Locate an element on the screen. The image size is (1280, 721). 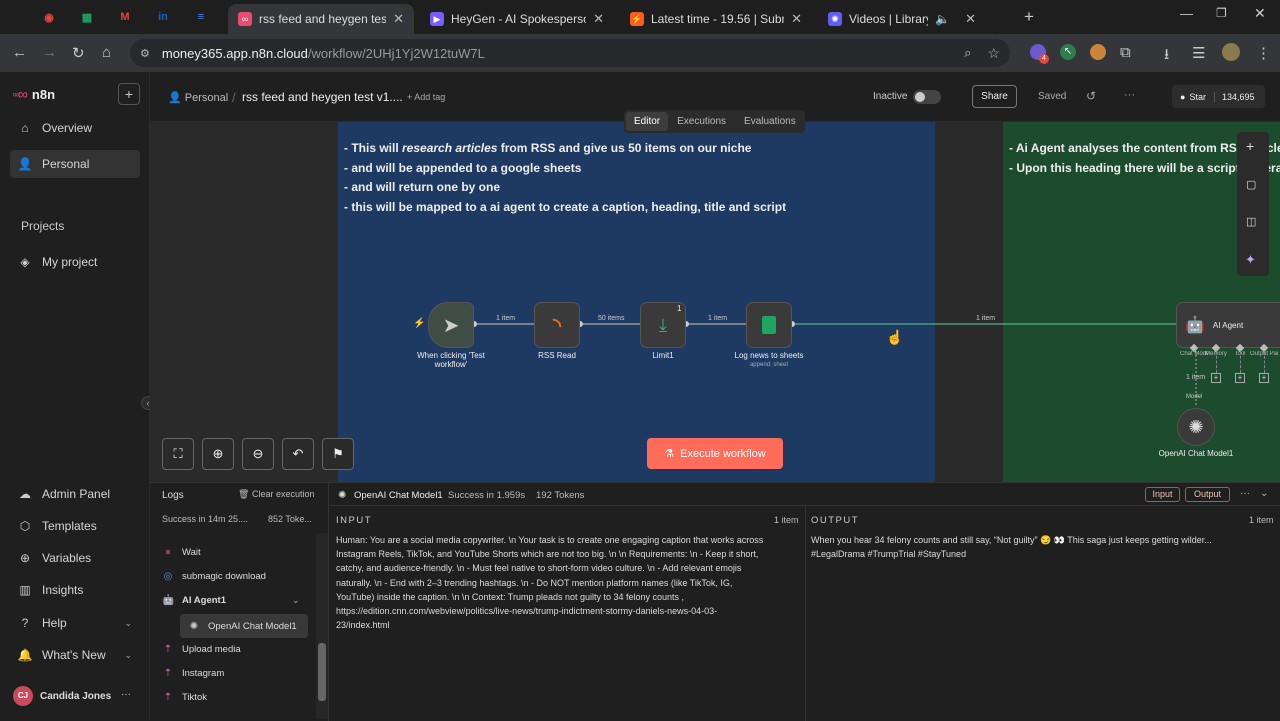
sidebar-item-personal: 👤 Personal is located at coordinates (75, 164).